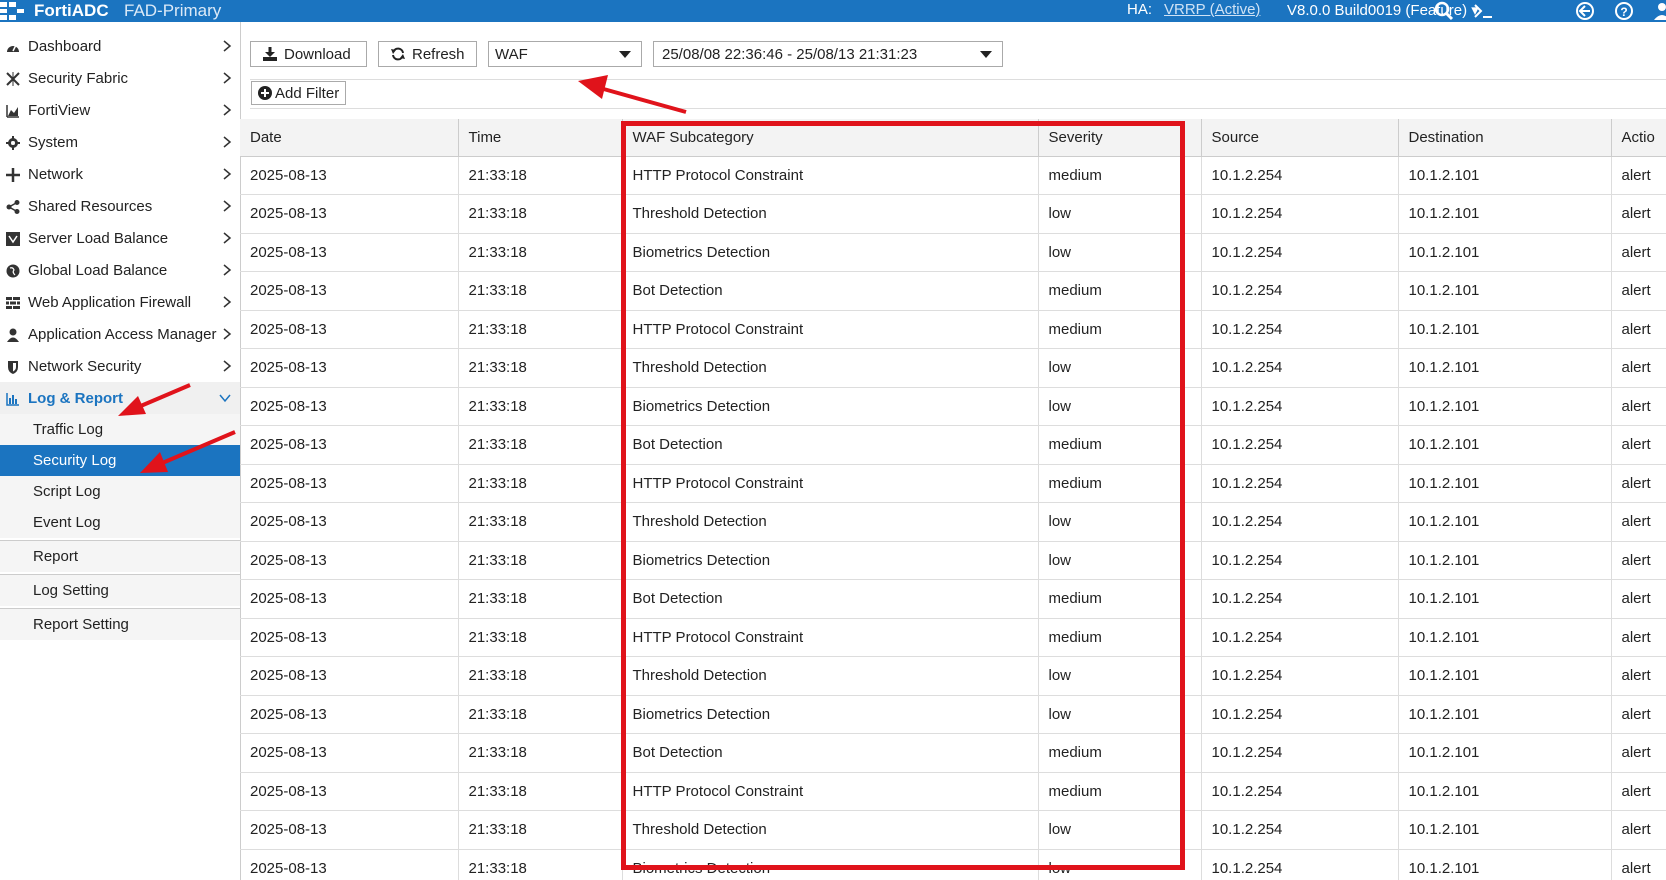 The height and width of the screenshot is (880, 1666). What do you see at coordinates (12, 11) in the screenshot?
I see `fortinet-logo-icon` at bounding box center [12, 11].